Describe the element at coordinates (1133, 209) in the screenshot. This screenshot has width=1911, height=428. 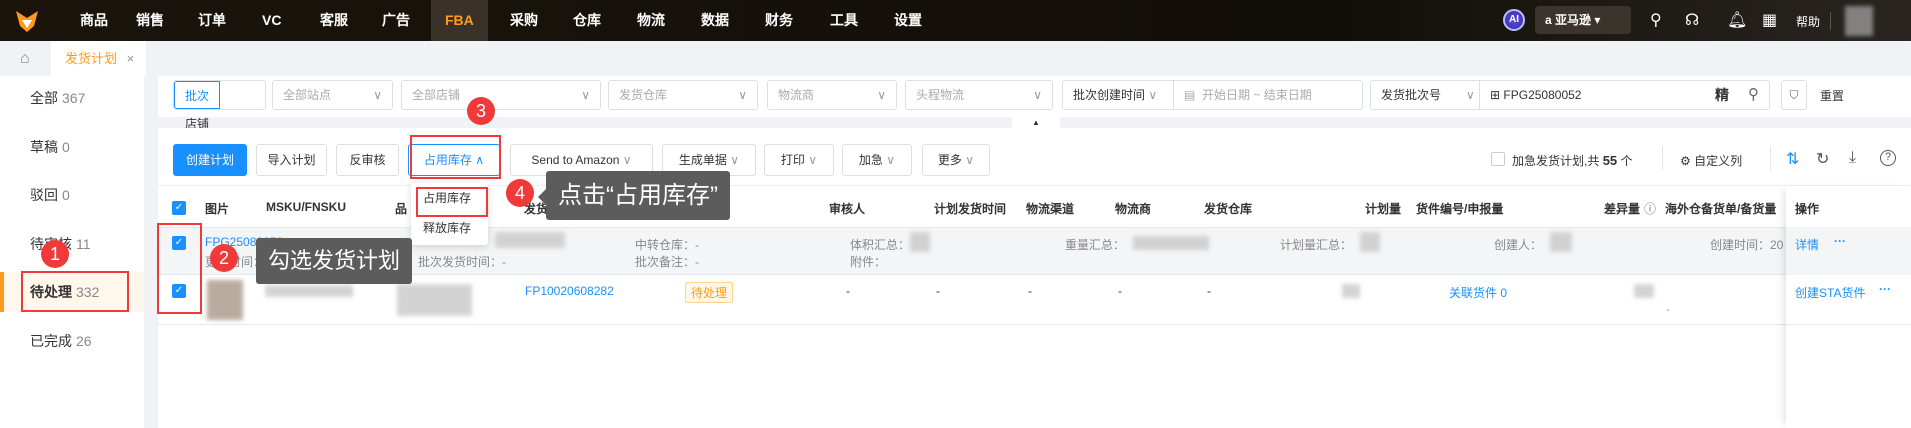
I see `column-header-8: 物流商` at that location.